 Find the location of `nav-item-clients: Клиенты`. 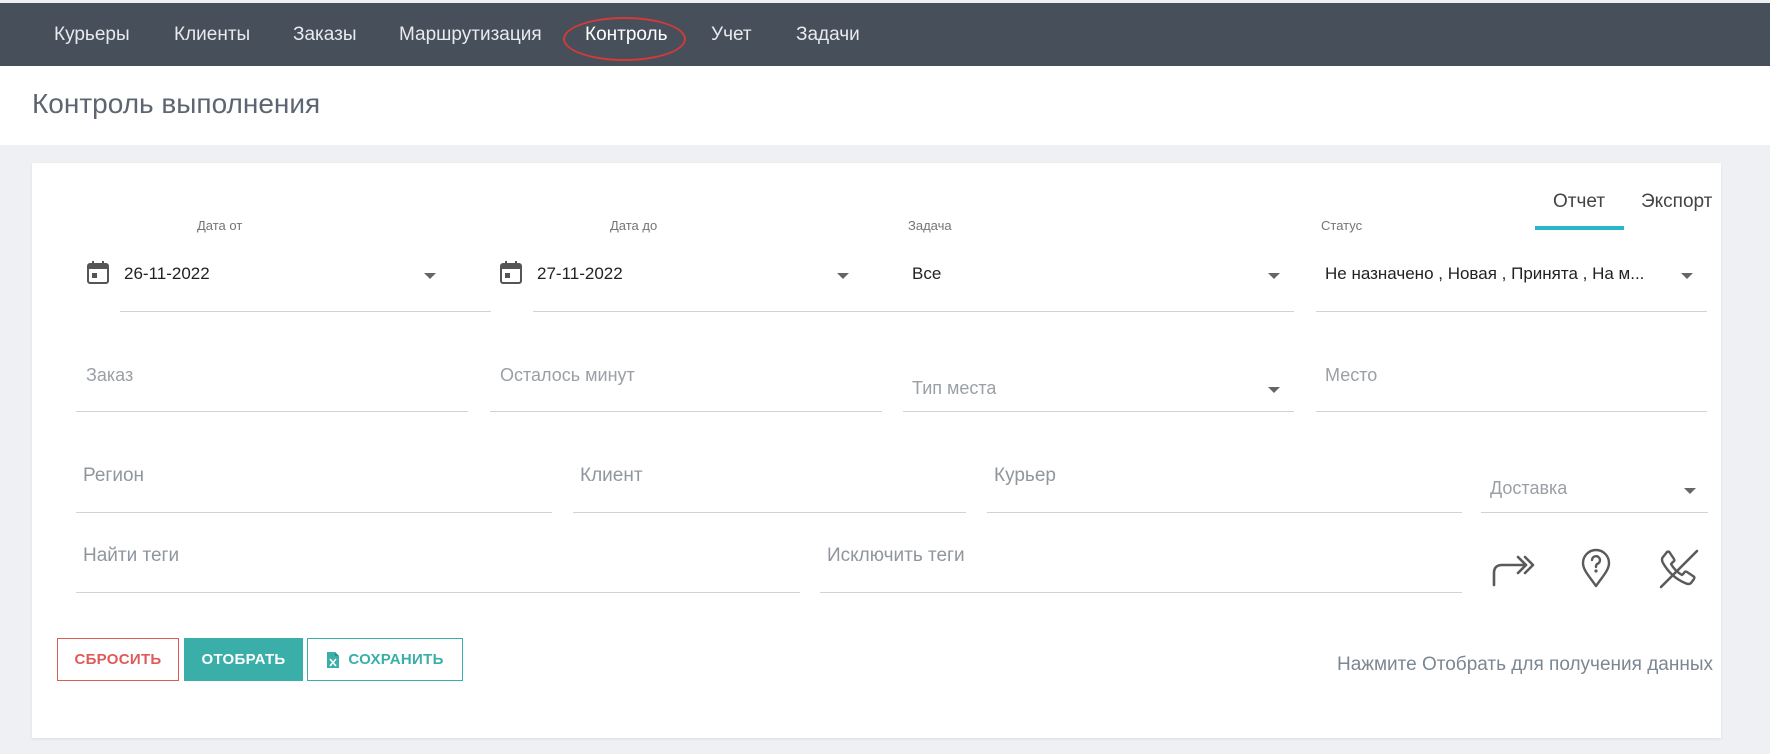

nav-item-clients: Клиенты is located at coordinates (212, 34).